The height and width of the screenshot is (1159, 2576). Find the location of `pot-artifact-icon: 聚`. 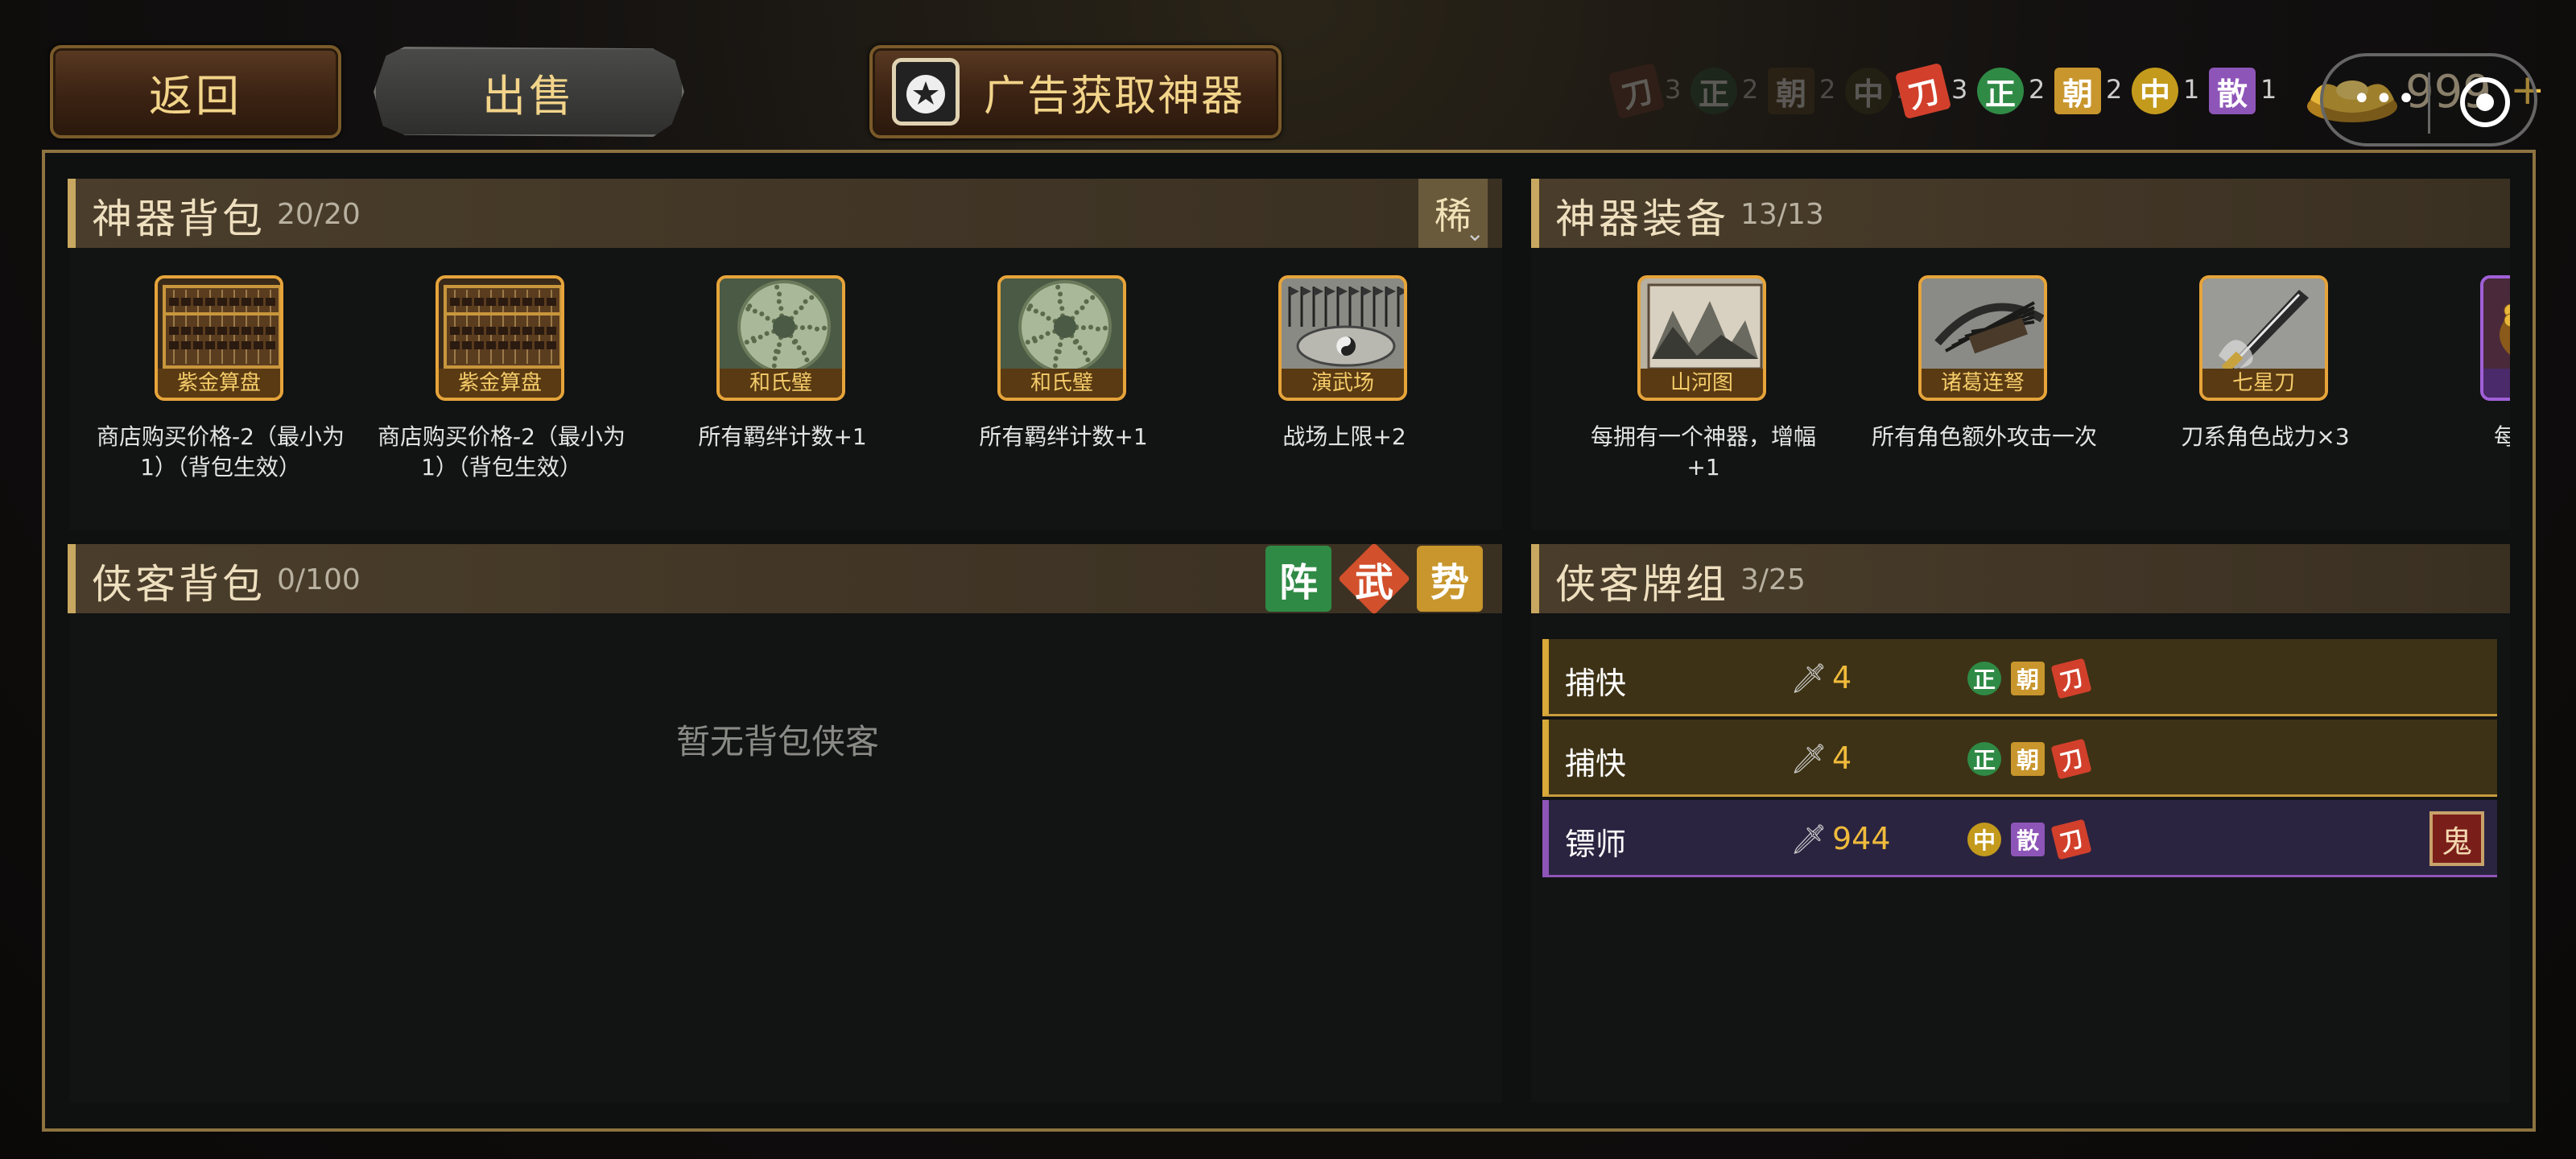

pot-artifact-icon: 聚 is located at coordinates (2495, 338).